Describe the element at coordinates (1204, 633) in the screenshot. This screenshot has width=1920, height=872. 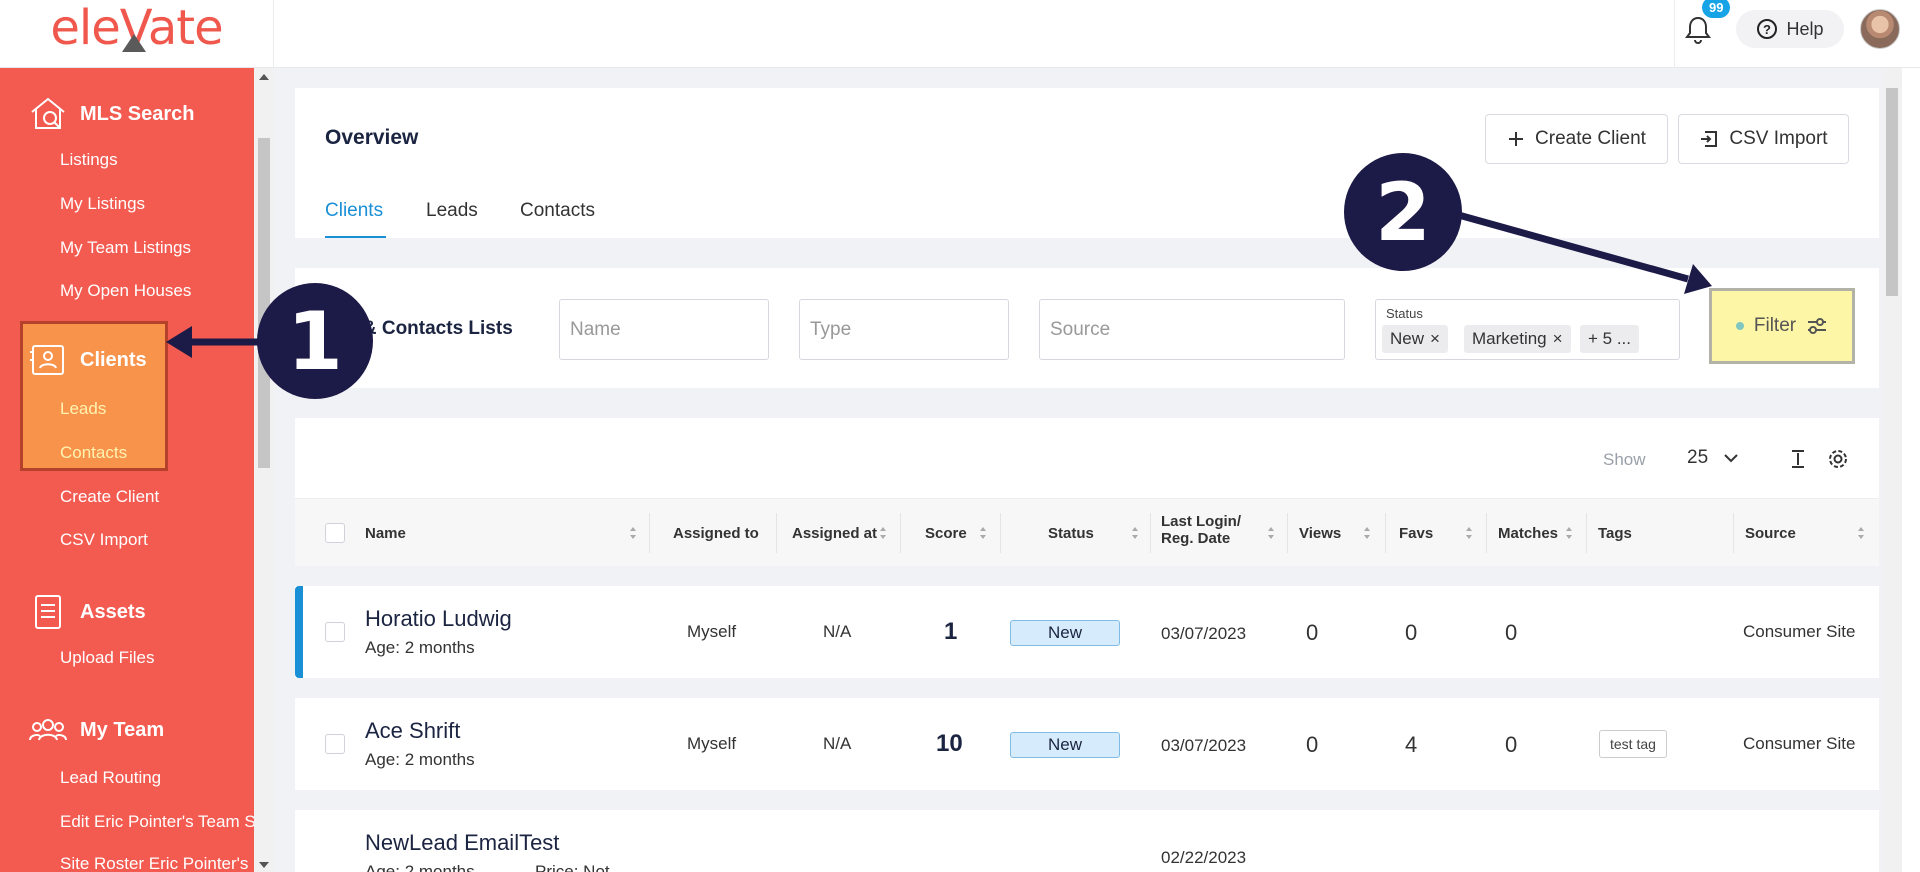
I see `last-login-date: 03/07/2023` at that location.